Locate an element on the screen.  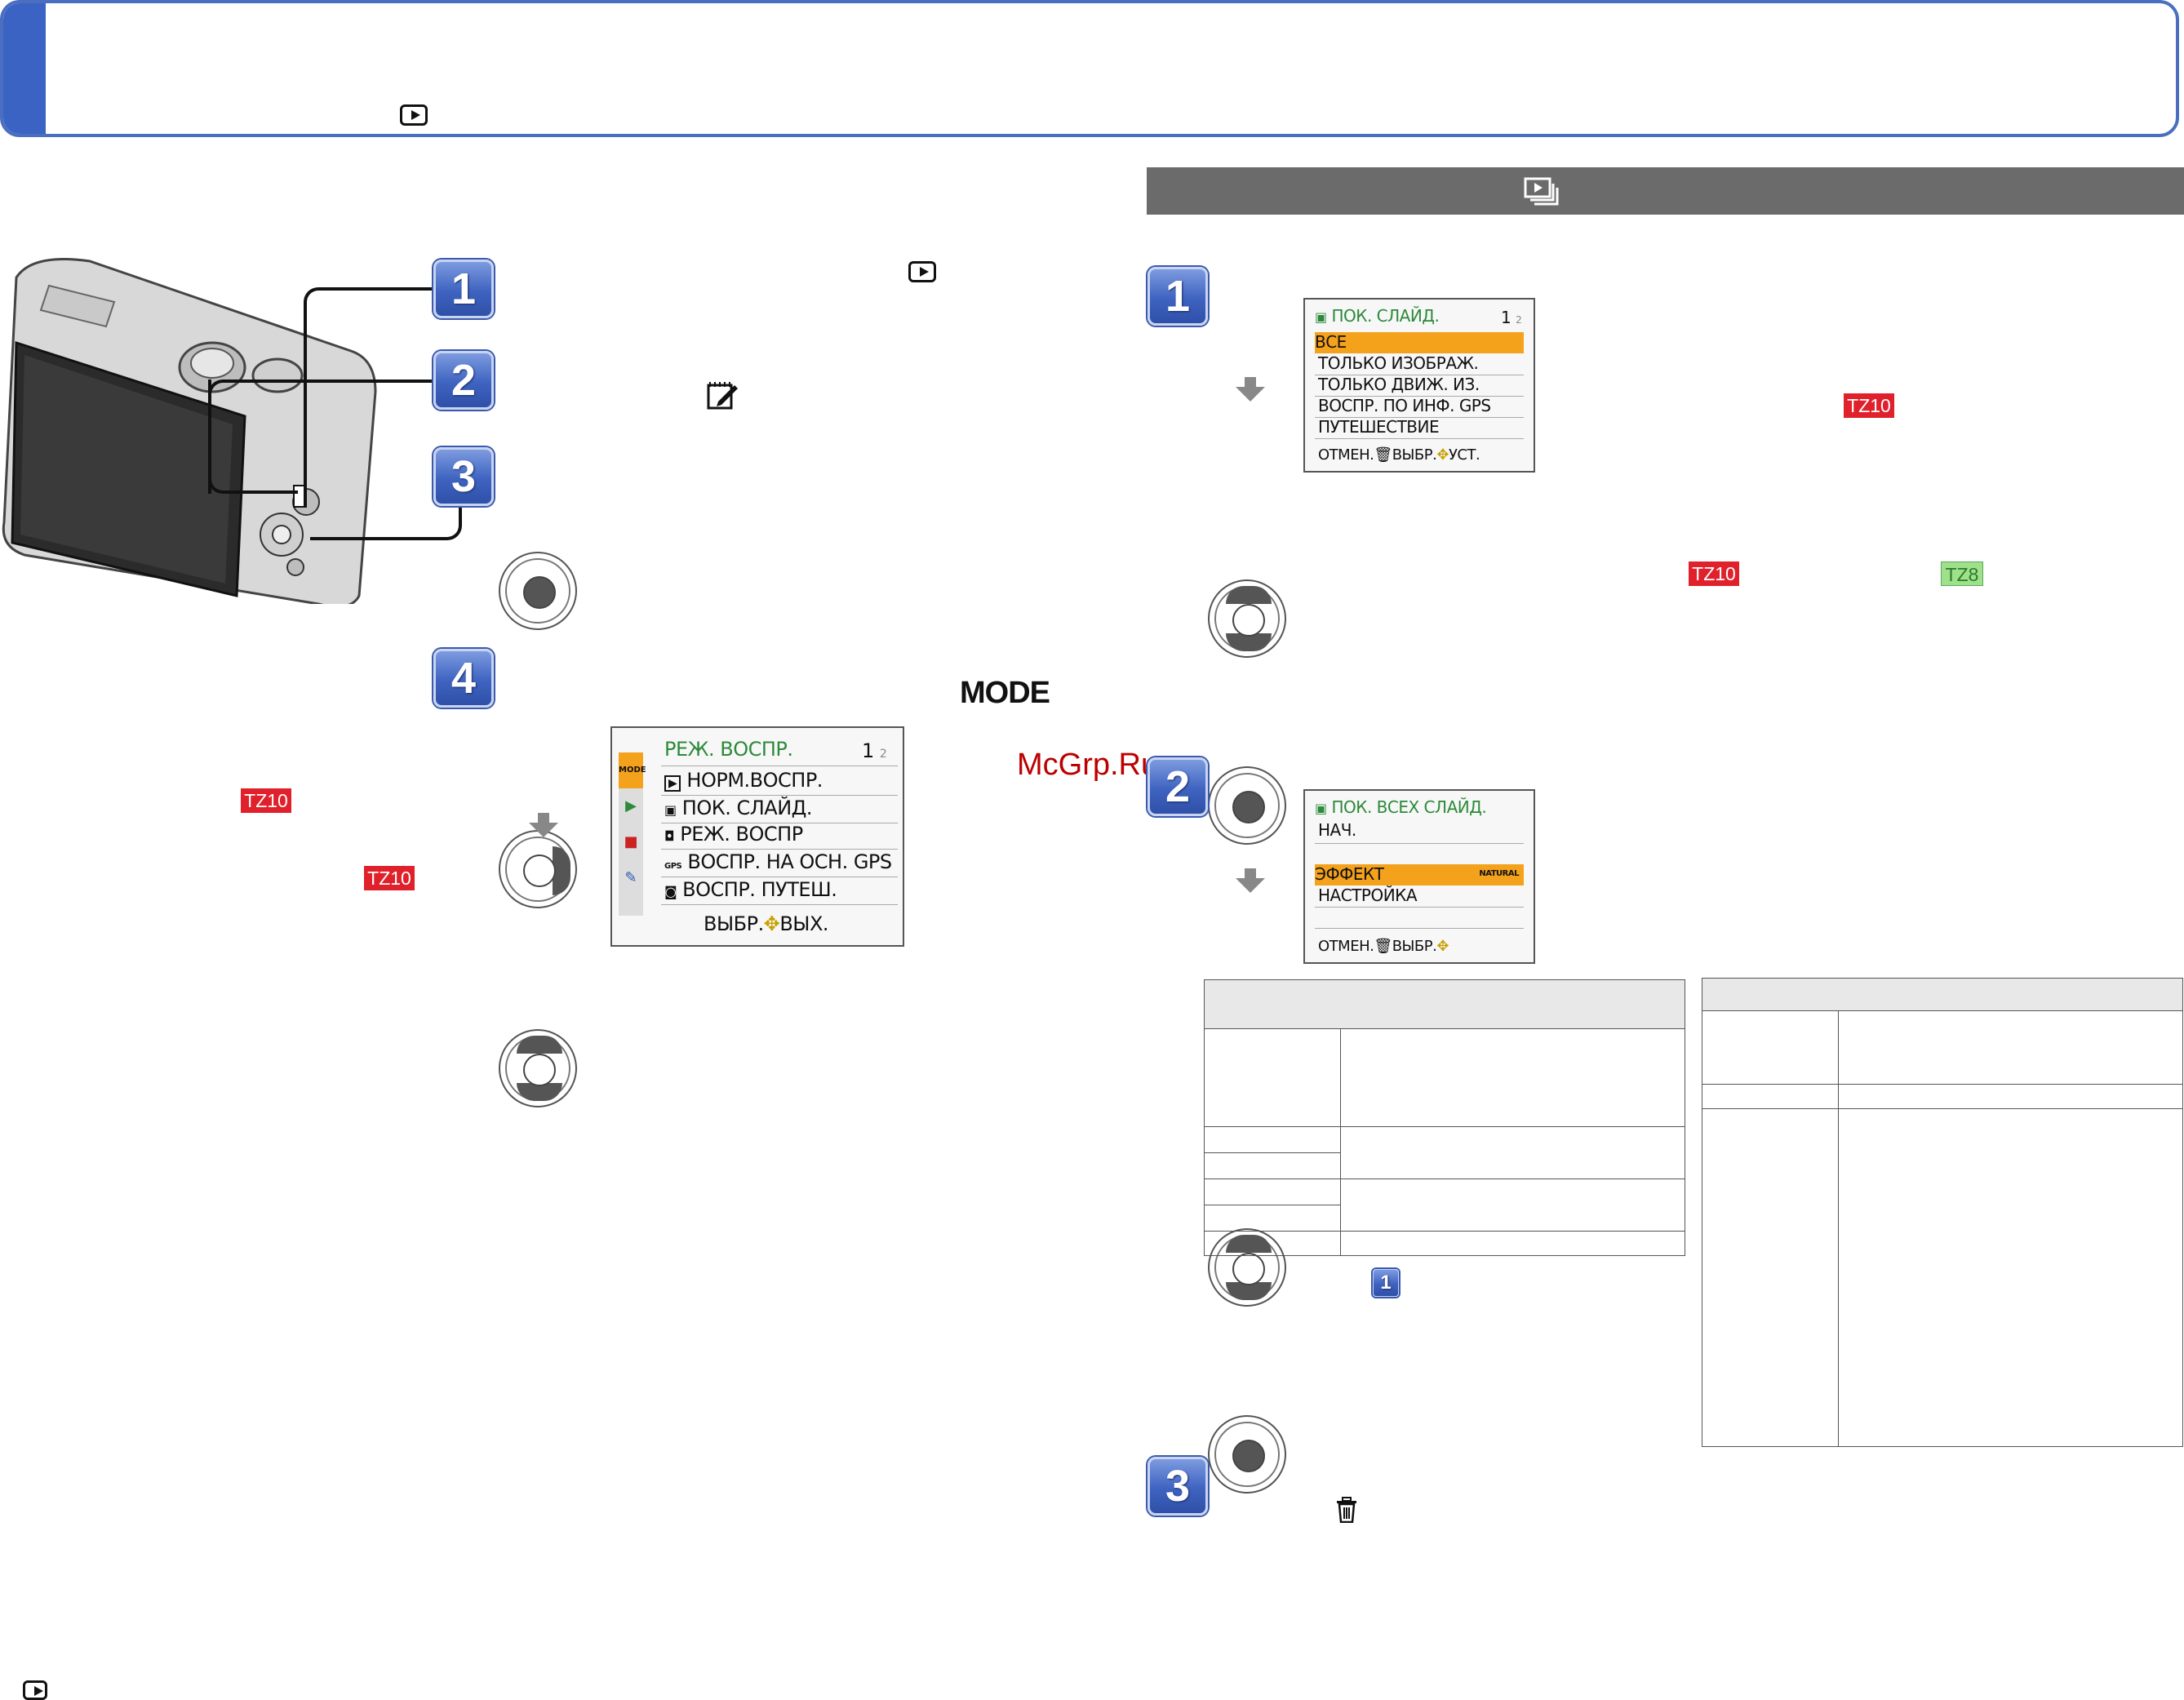
effect-table-header is located at coordinates (1445, 1004).